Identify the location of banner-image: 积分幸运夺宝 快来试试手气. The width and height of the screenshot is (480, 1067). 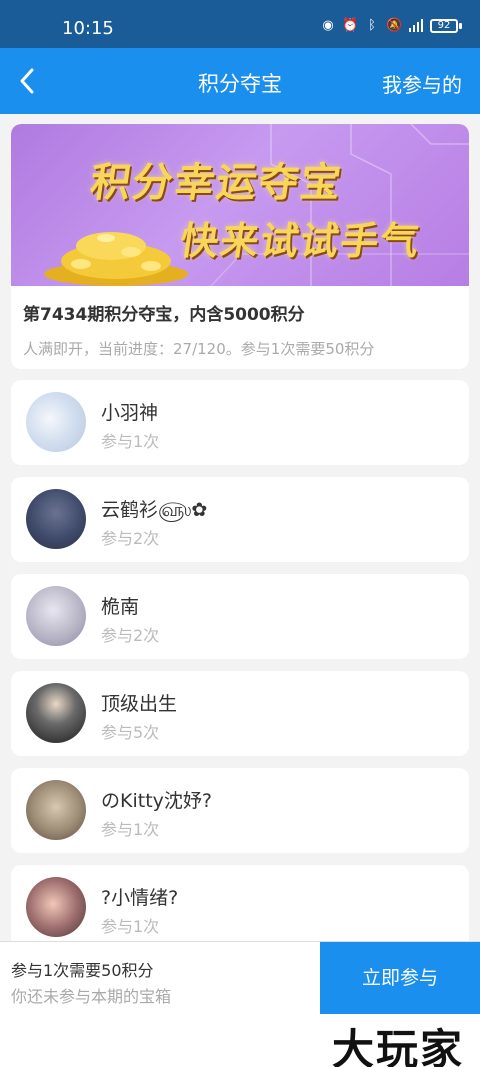
(240, 205).